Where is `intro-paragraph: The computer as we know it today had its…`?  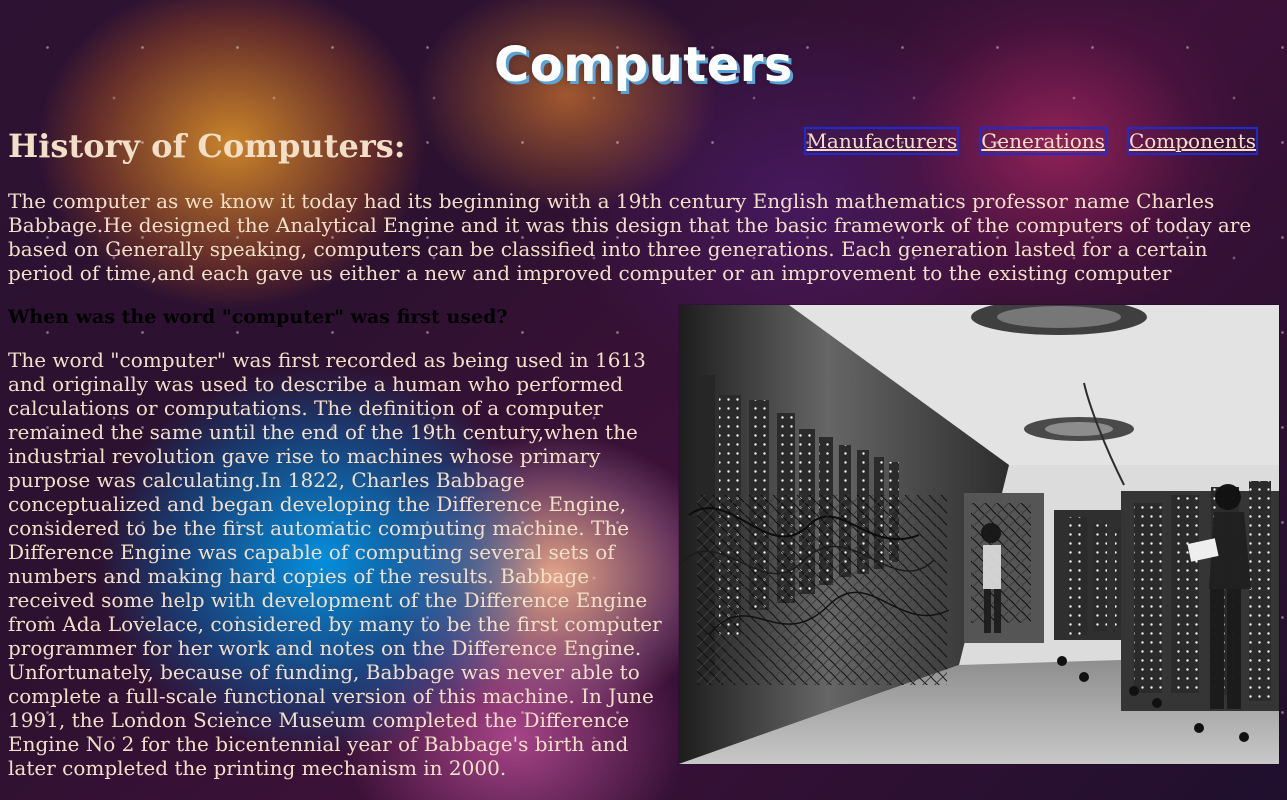 intro-paragraph: The computer as we know it today had its… is located at coordinates (630, 237).